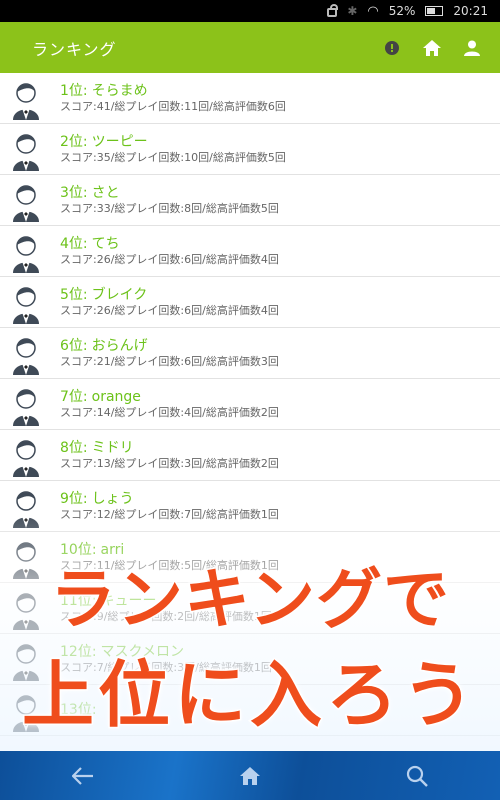  I want to click on player-stats: スコア:7/総プレイ回数:3回/総高評価数1回, so click(166, 667).